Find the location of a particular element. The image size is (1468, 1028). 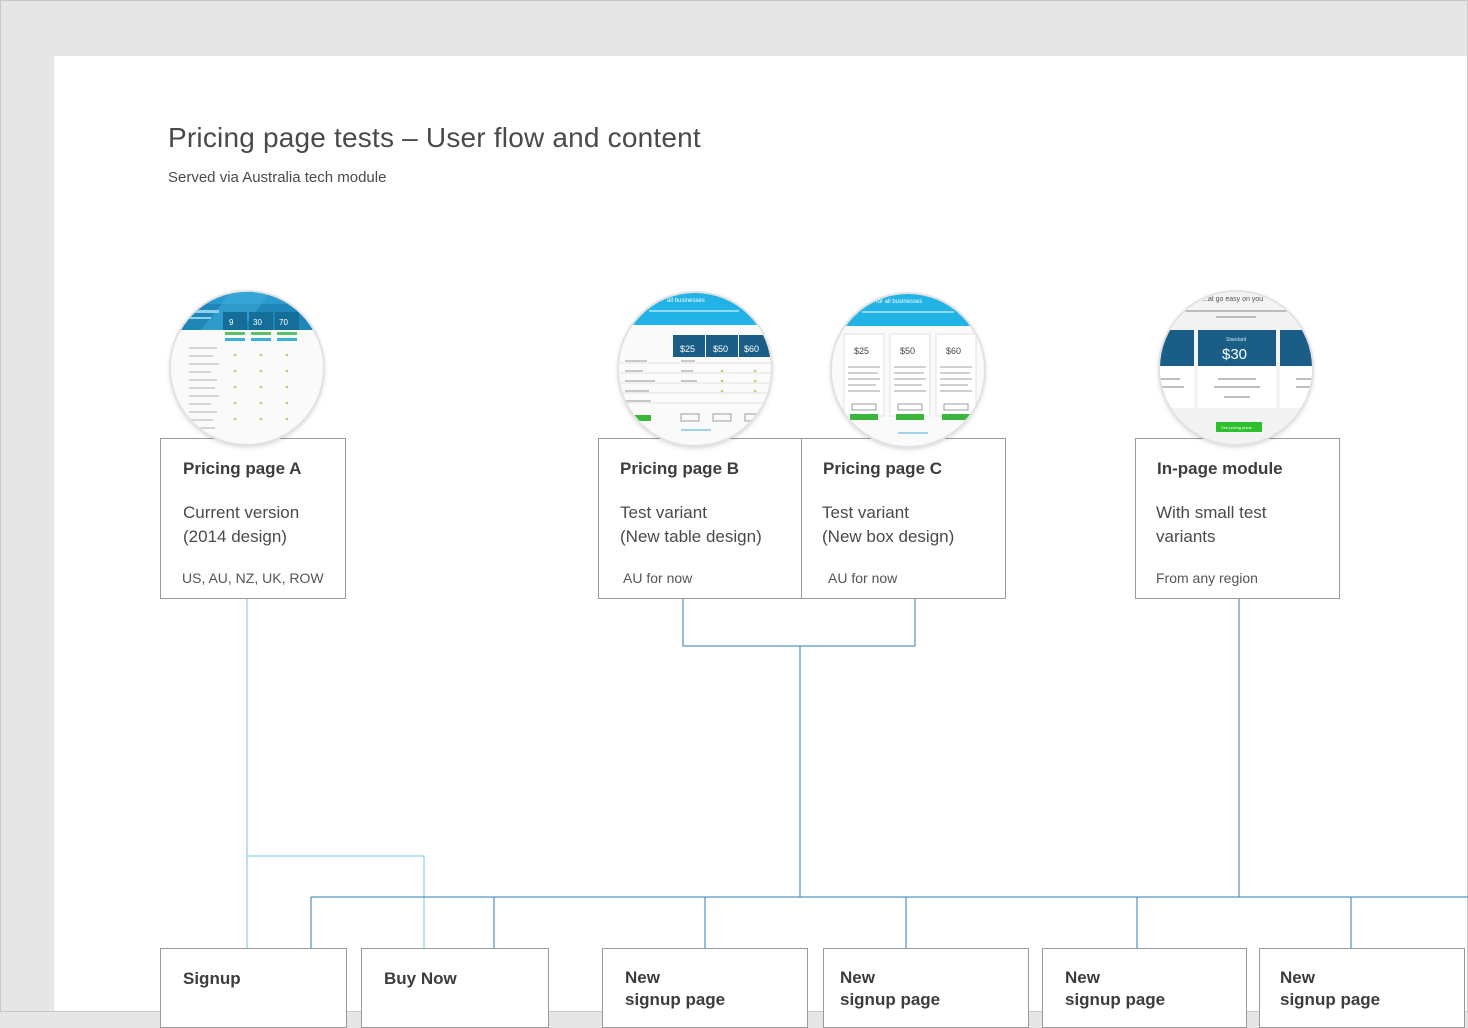

new-signup-page-box-2: New signup page is located at coordinates (926, 988).